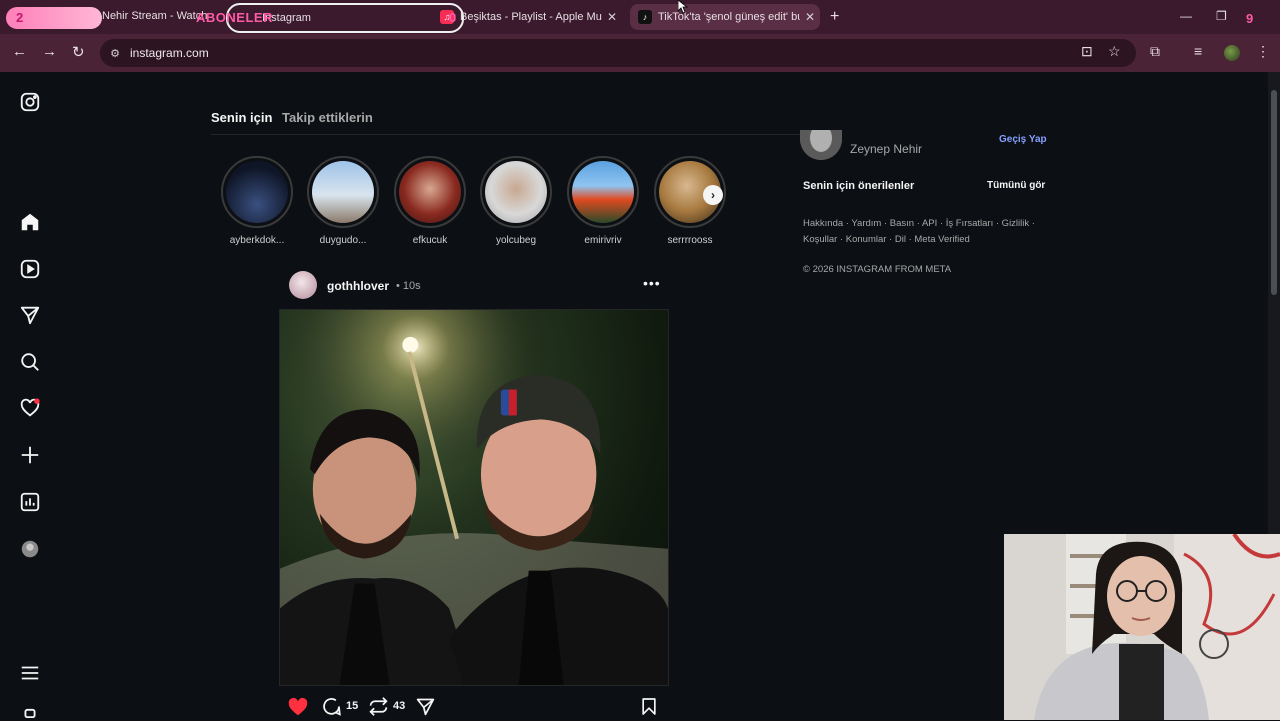  I want to click on reels-icon, so click(30, 269).